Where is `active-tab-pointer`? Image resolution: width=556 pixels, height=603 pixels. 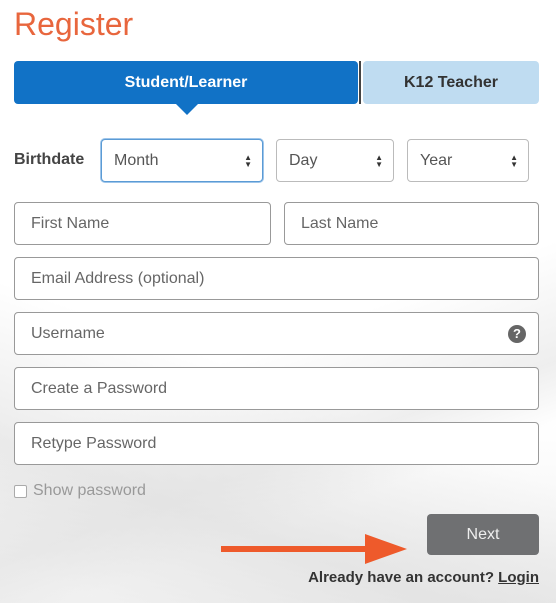 active-tab-pointer is located at coordinates (187, 109).